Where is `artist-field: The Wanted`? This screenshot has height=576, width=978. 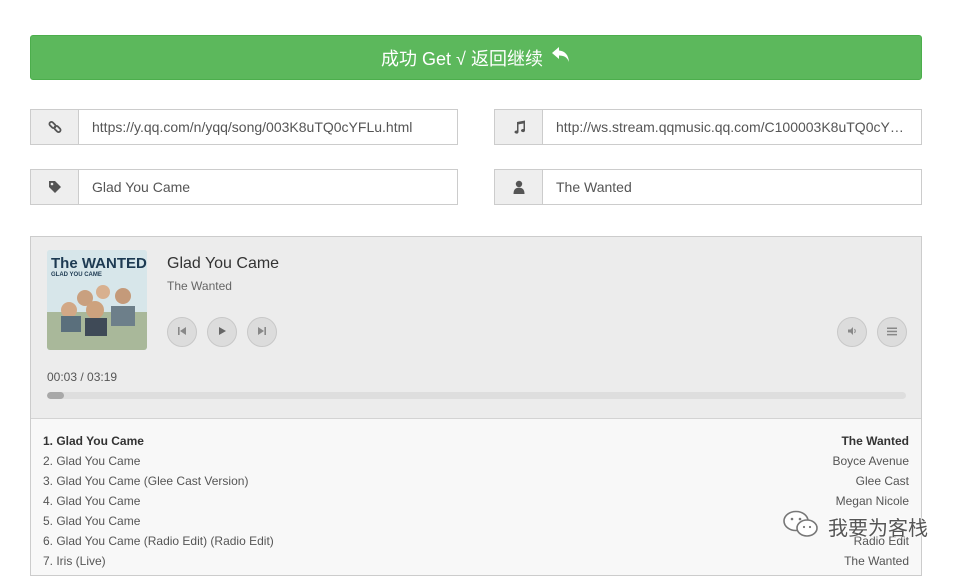 artist-field: The Wanted is located at coordinates (708, 187).